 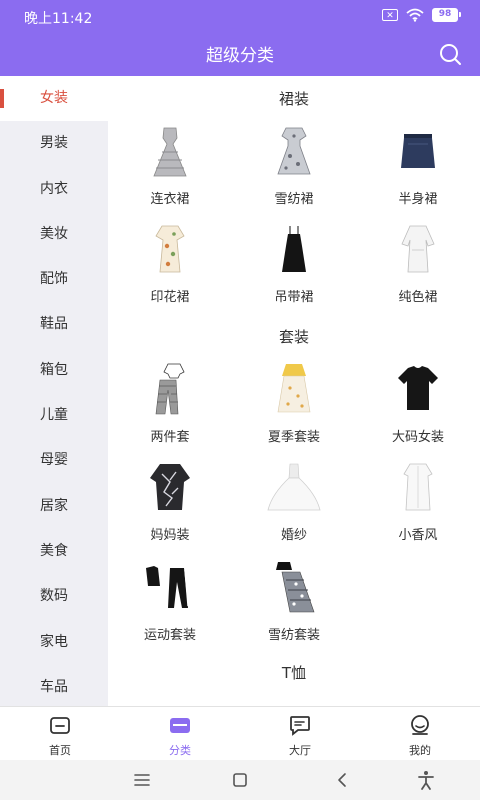 I want to click on section-title: 套装, so click(x=293, y=337).